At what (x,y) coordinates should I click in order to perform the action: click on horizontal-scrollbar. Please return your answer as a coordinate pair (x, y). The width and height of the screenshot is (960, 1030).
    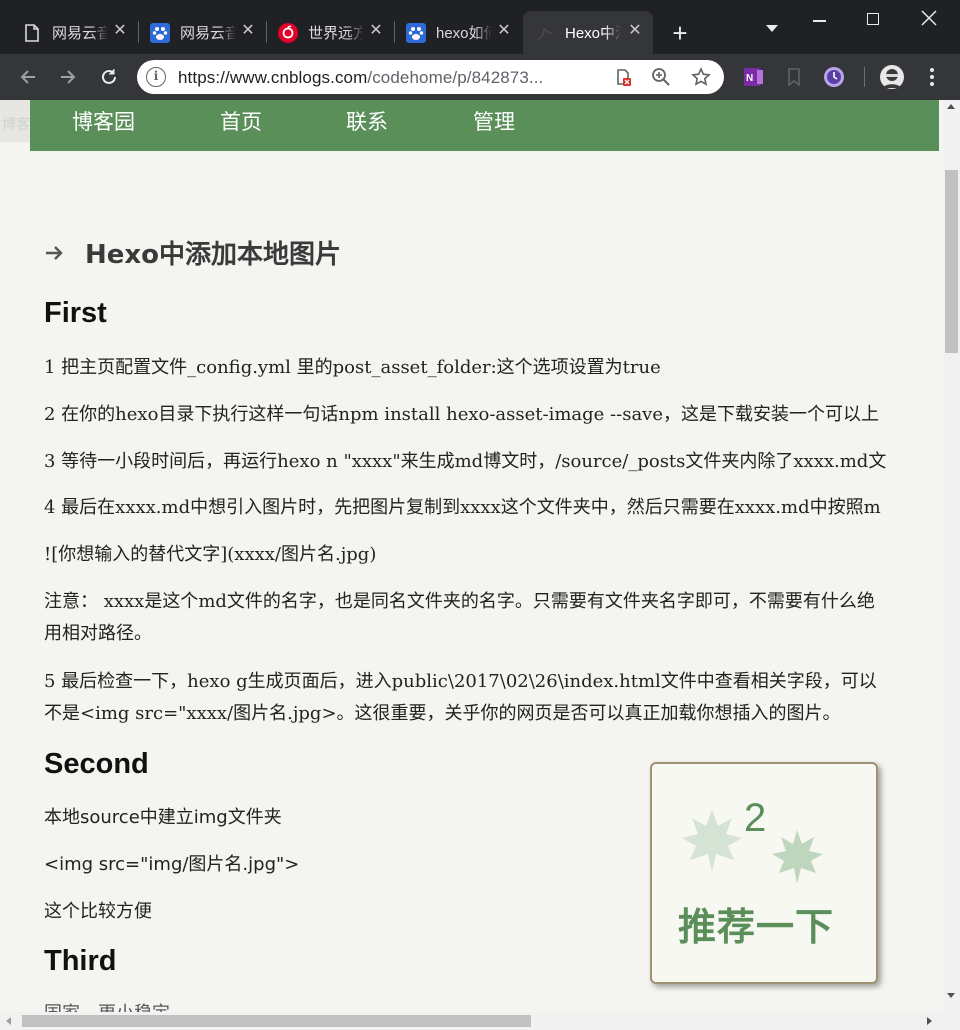
    Looking at the image, I should click on (480, 1021).